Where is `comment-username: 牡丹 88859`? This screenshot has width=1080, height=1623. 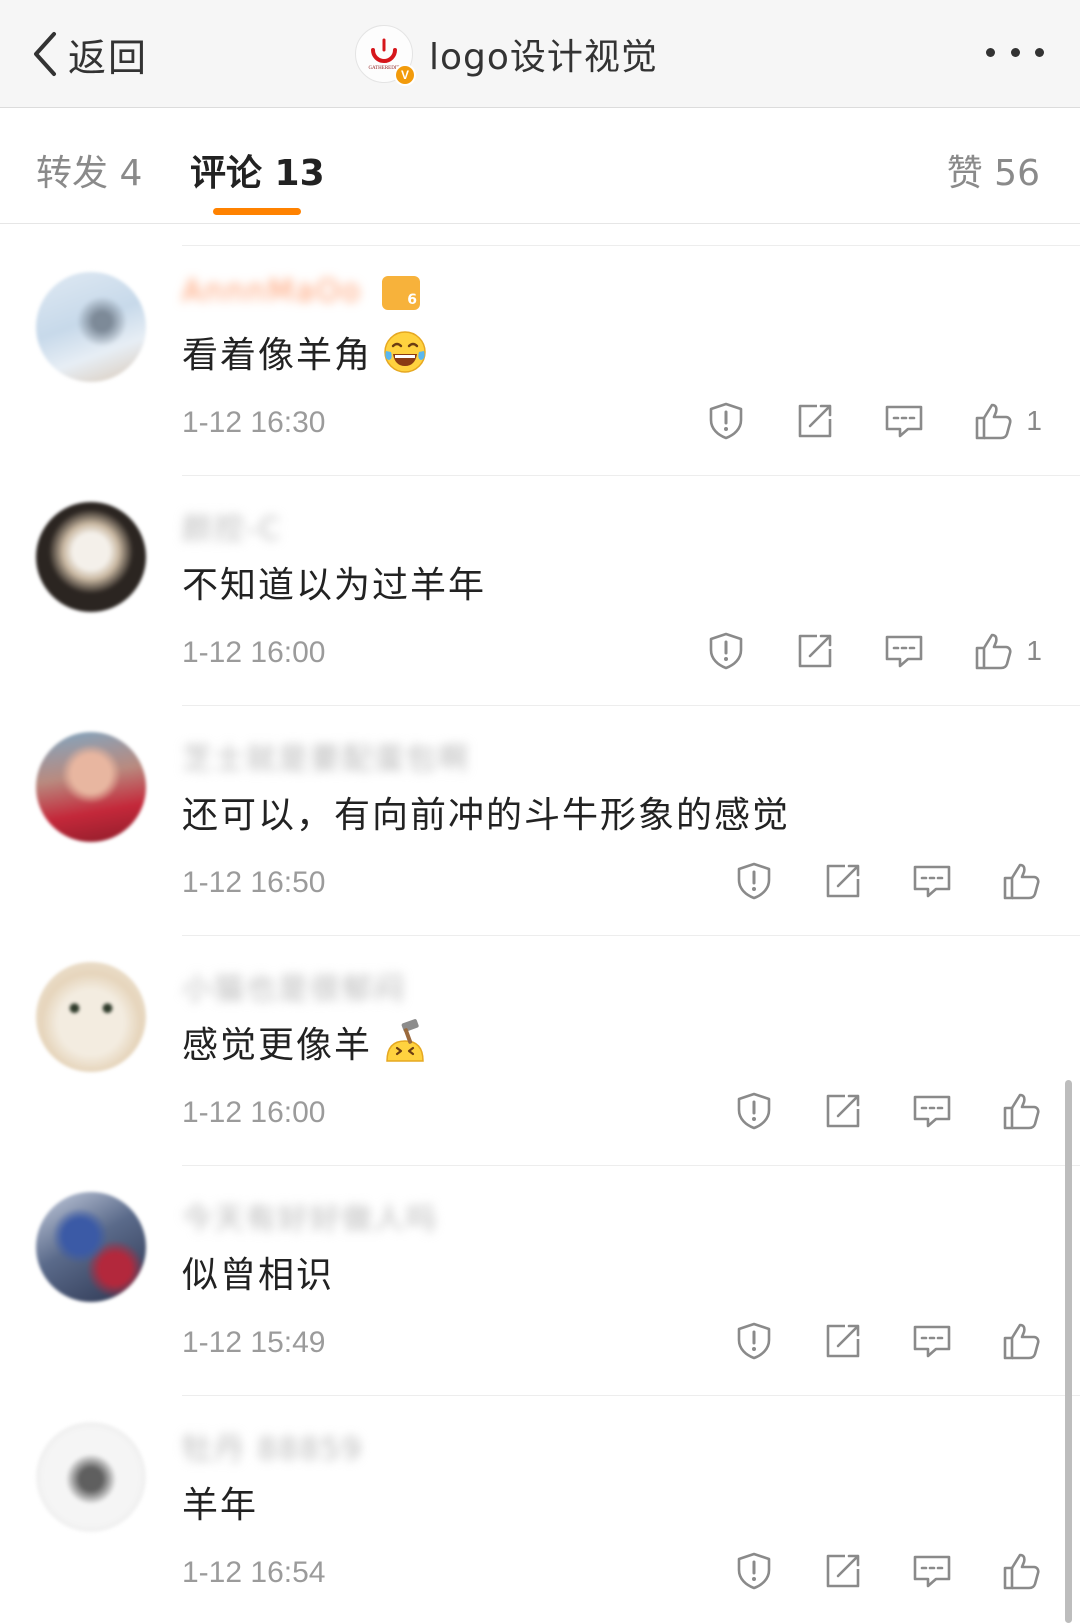 comment-username: 牡丹 88859 is located at coordinates (272, 1446).